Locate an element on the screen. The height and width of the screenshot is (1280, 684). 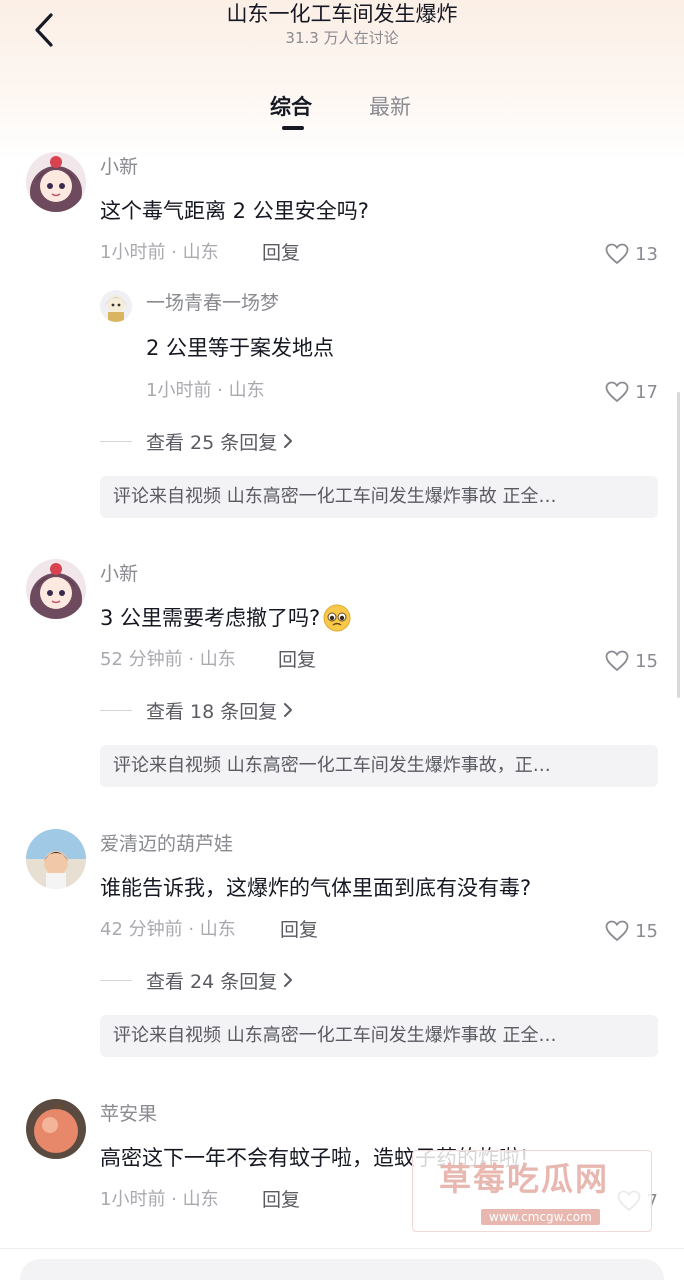
tab-bar: 综合 最新 is located at coordinates (342, 112).